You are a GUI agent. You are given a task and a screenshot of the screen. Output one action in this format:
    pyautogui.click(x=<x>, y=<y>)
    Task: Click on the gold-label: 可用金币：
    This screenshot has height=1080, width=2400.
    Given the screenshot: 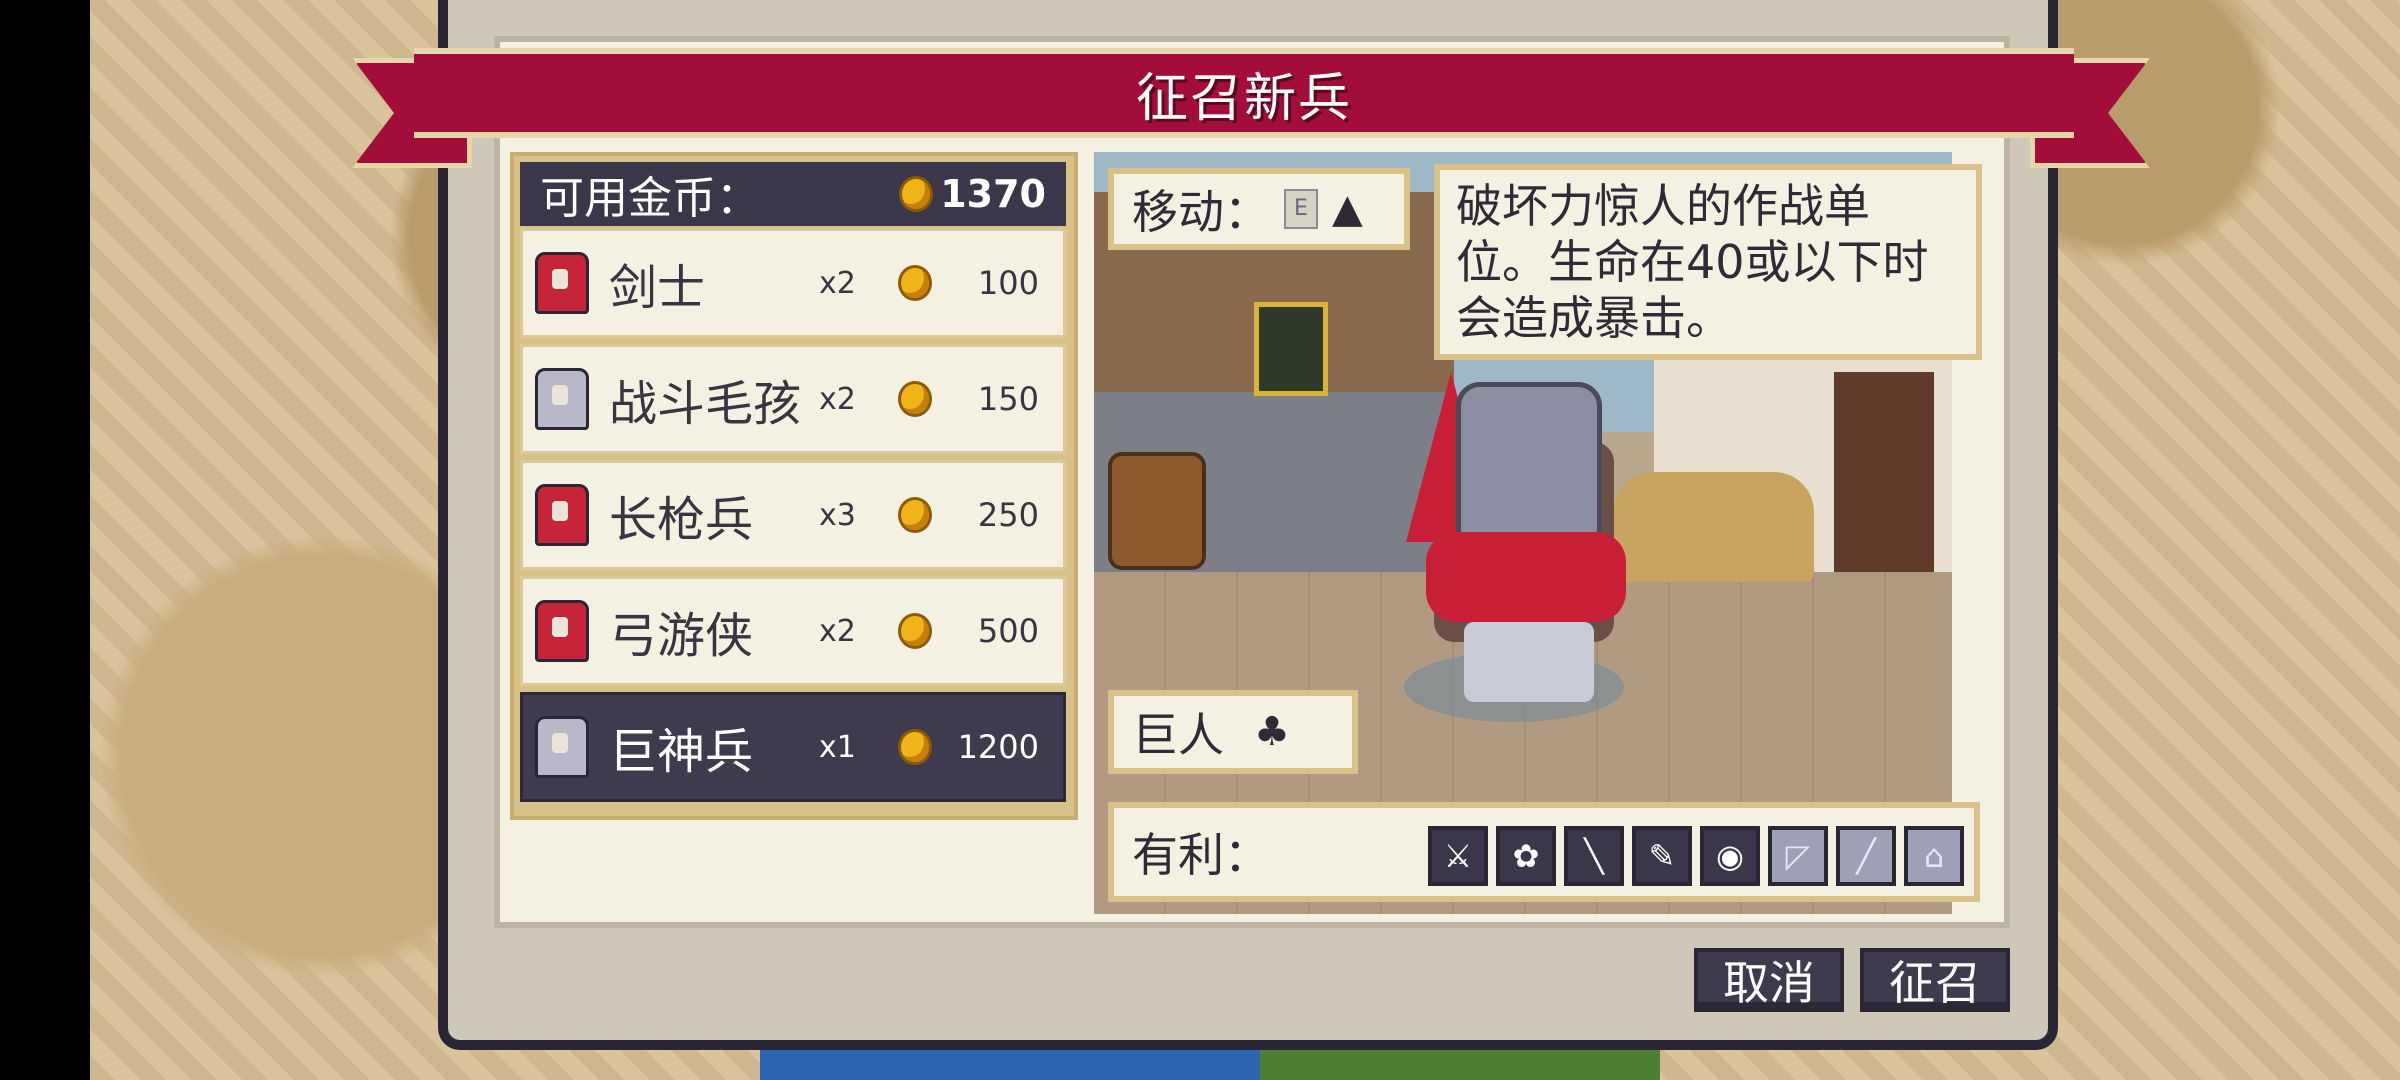 What is the action you would take?
    pyautogui.click(x=650, y=198)
    